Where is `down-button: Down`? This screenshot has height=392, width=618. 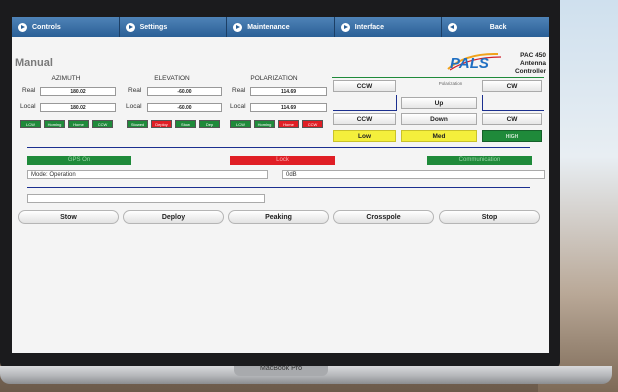
down-button: Down is located at coordinates (439, 119).